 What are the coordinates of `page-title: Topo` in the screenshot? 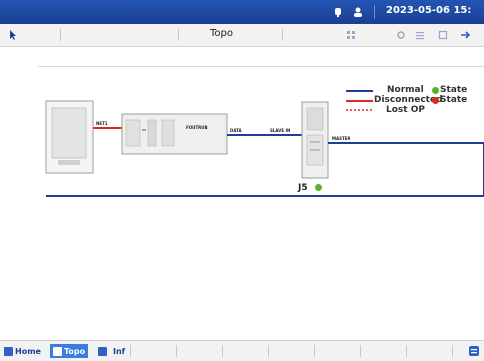 It's located at (221, 33).